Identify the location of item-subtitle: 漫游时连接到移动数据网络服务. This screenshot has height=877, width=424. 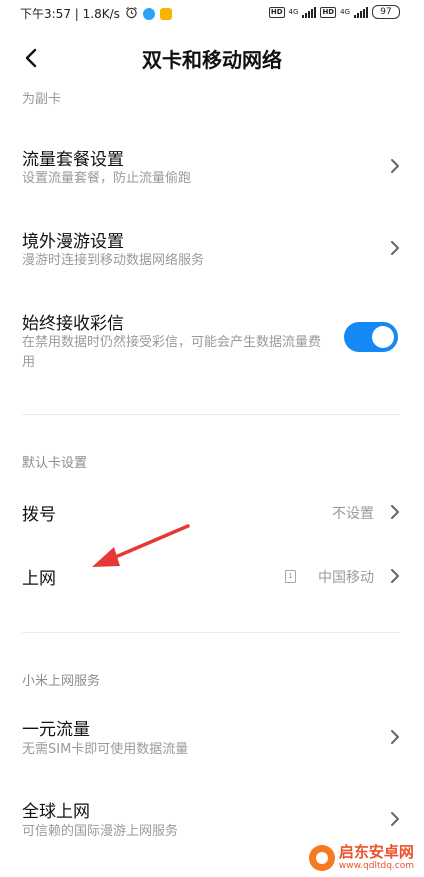
(113, 260).